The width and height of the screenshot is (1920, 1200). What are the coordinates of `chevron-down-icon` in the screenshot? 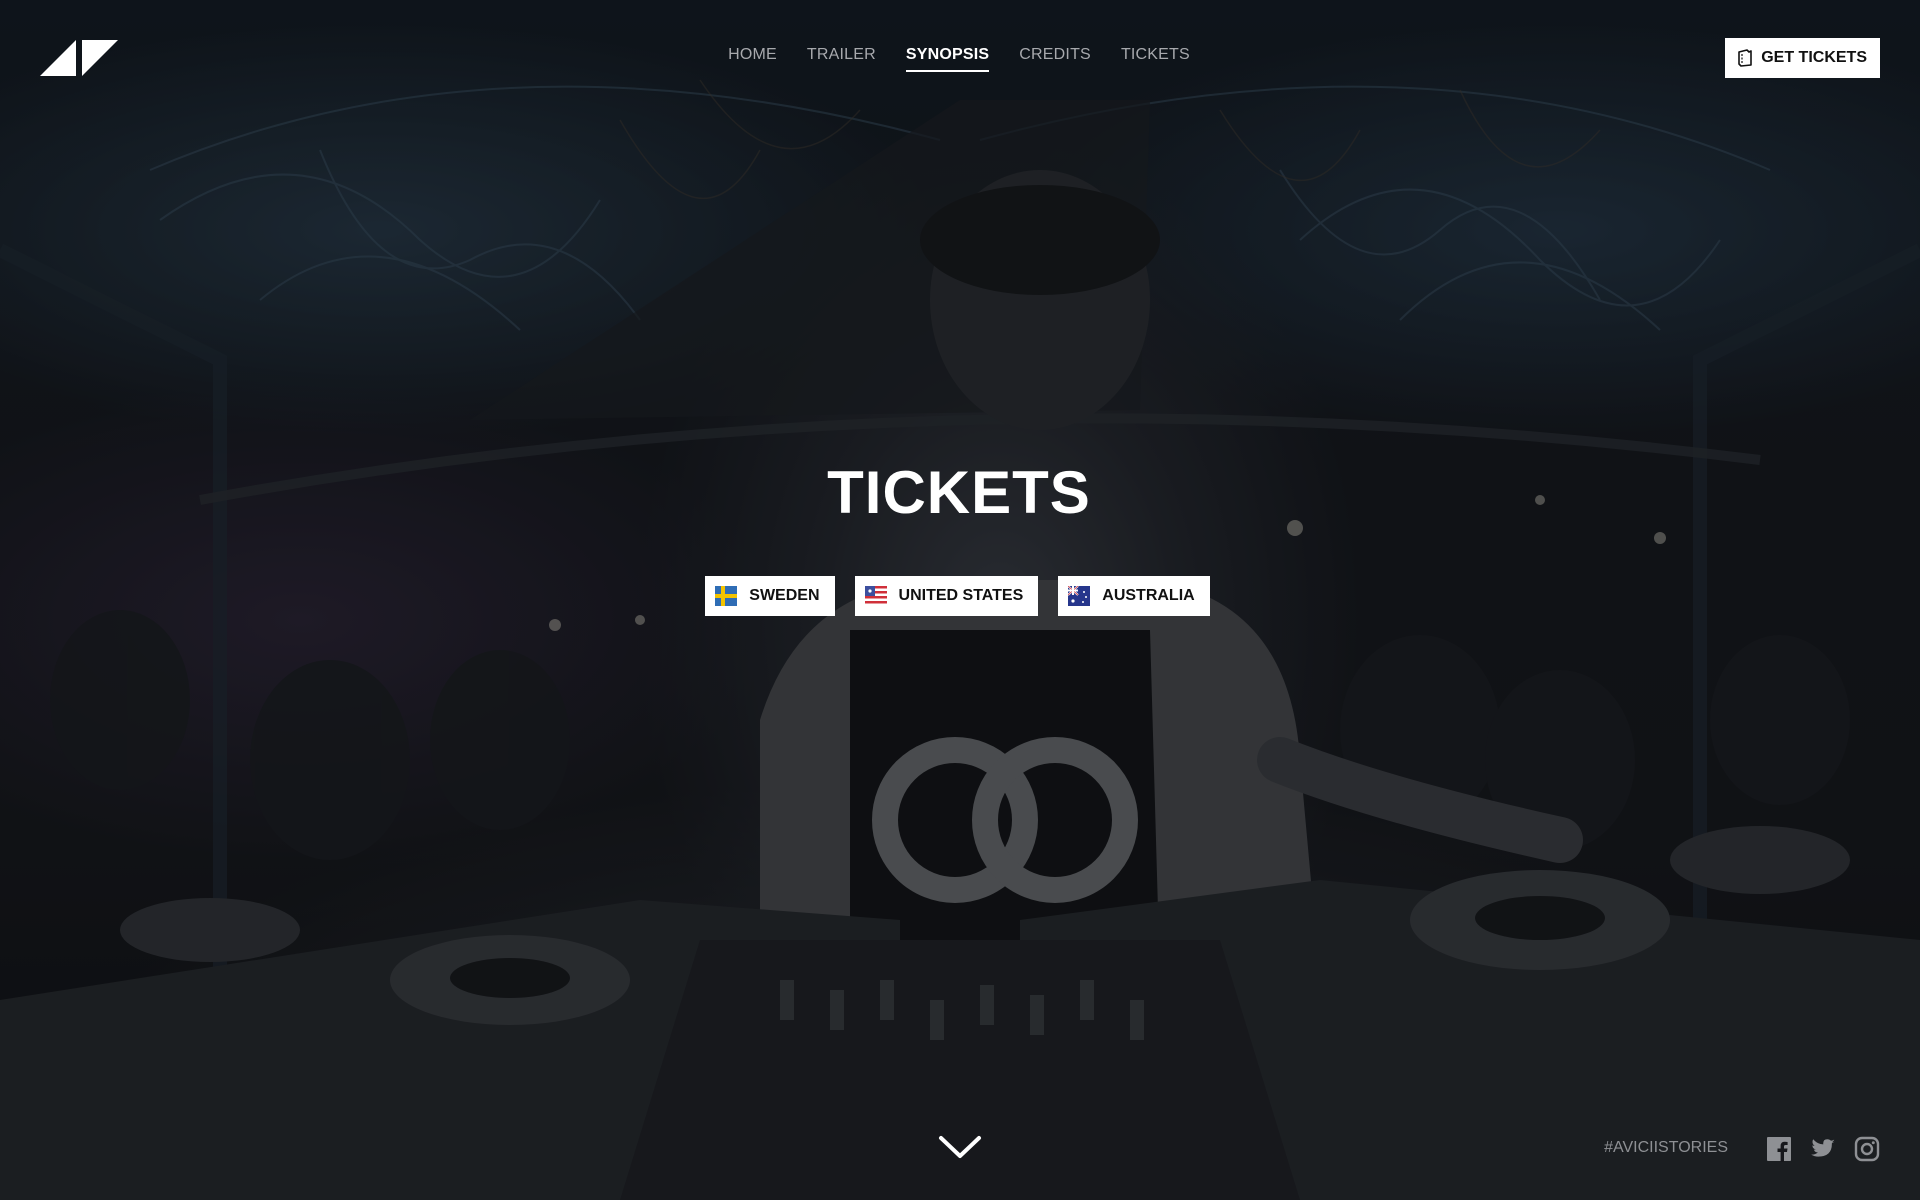 It's located at (960, 1147).